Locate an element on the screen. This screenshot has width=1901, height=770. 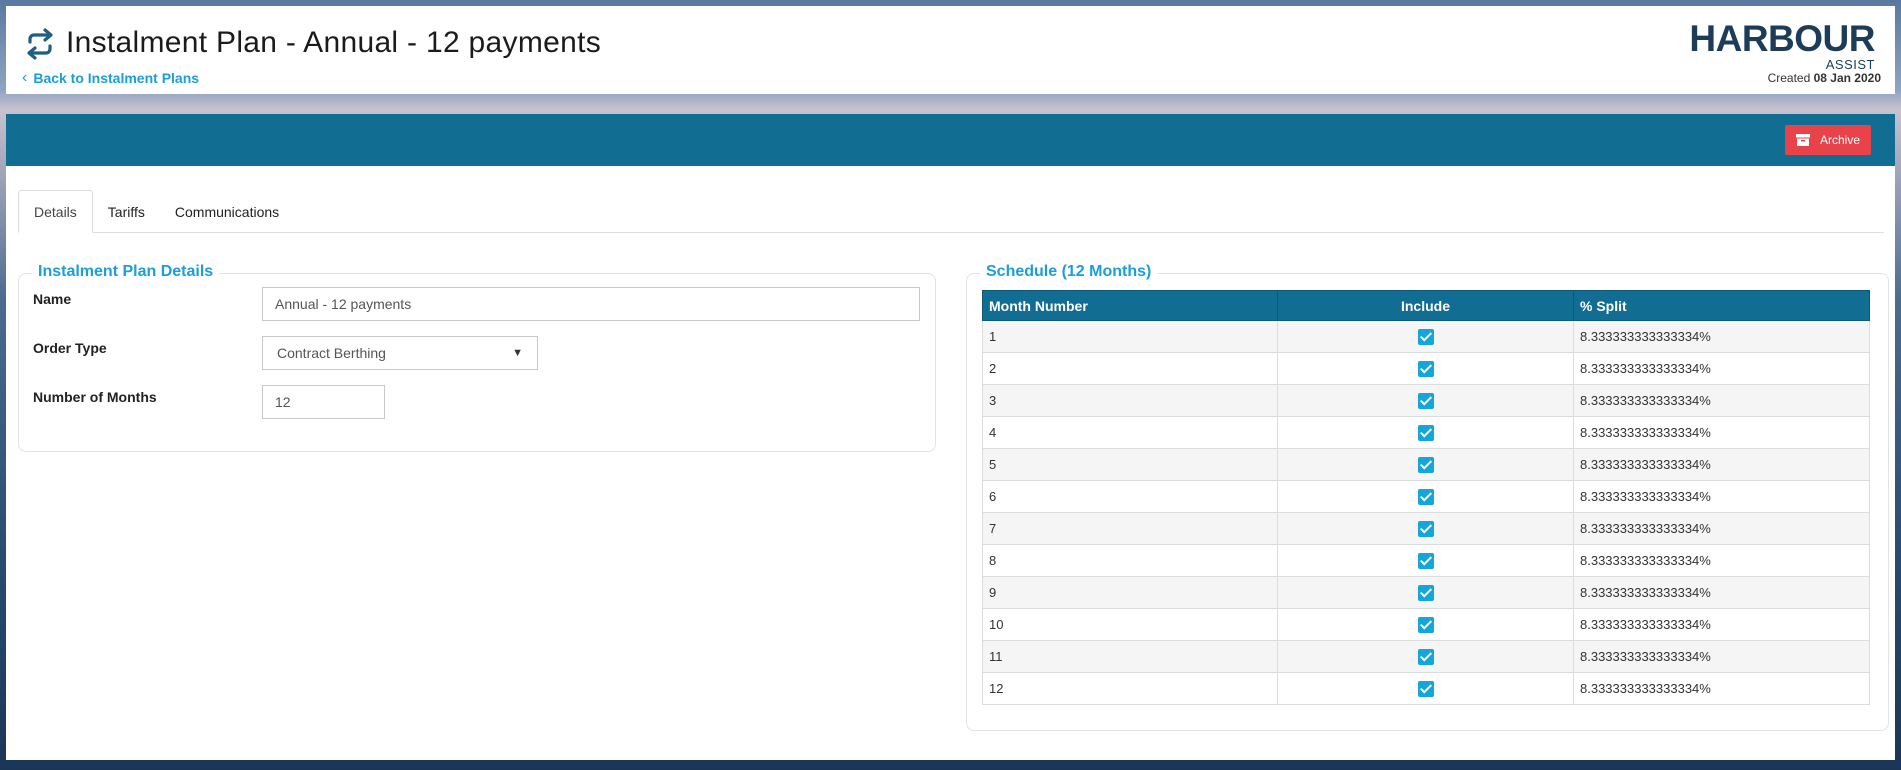
month-number-cell: 10 is located at coordinates (1130, 624).